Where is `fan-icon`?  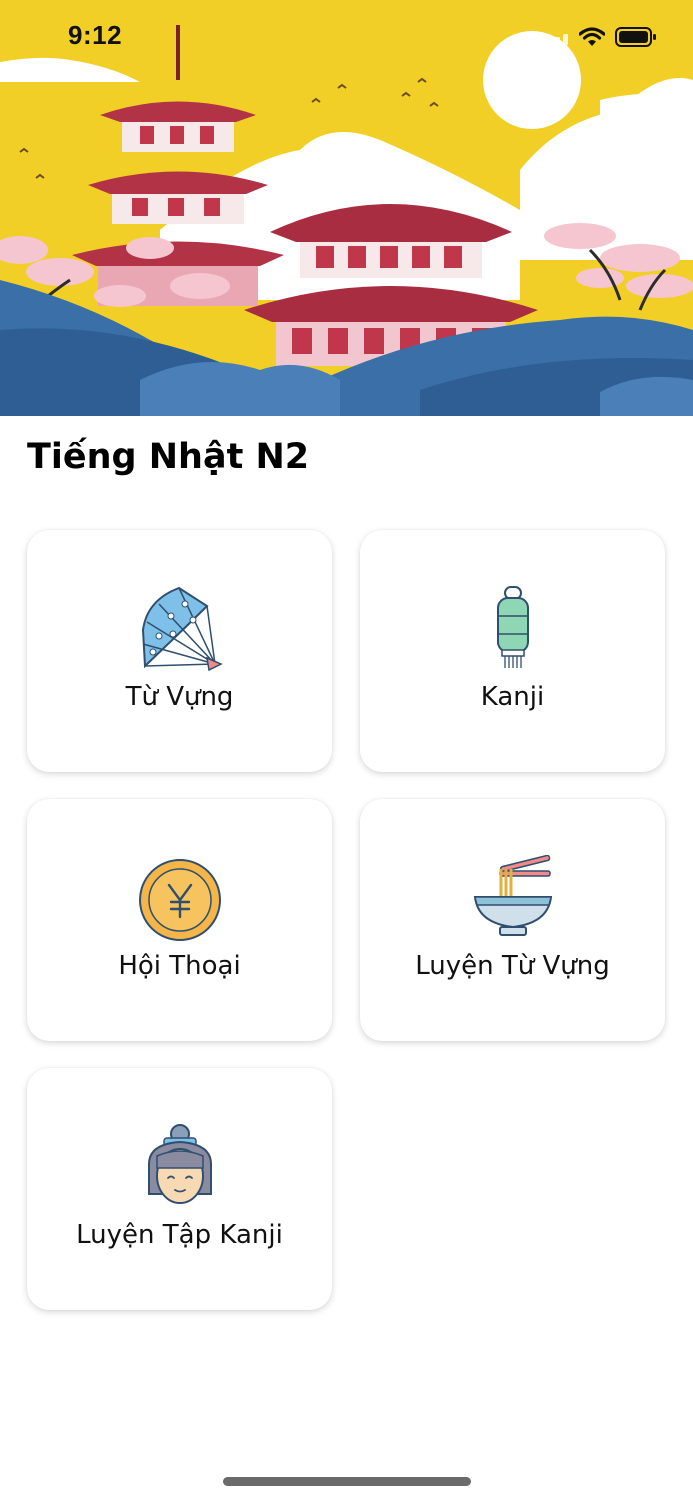
fan-icon is located at coordinates (180, 629).